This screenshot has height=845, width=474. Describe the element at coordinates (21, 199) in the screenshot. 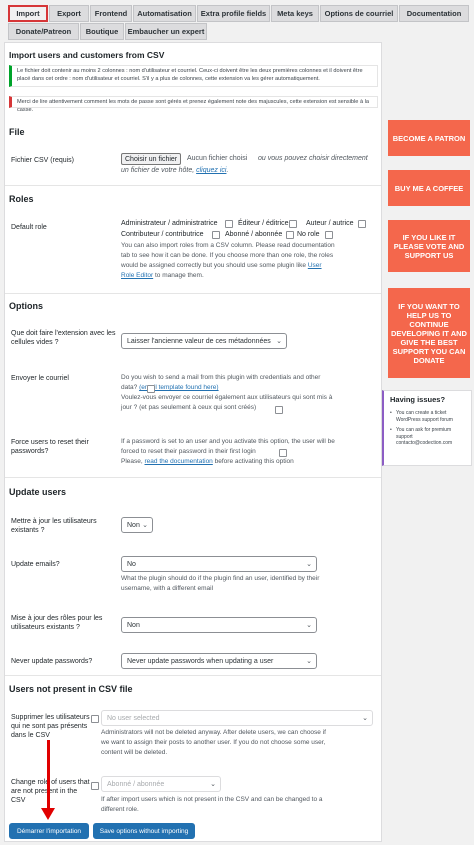

I see `section-roles-heading: Roles` at that location.